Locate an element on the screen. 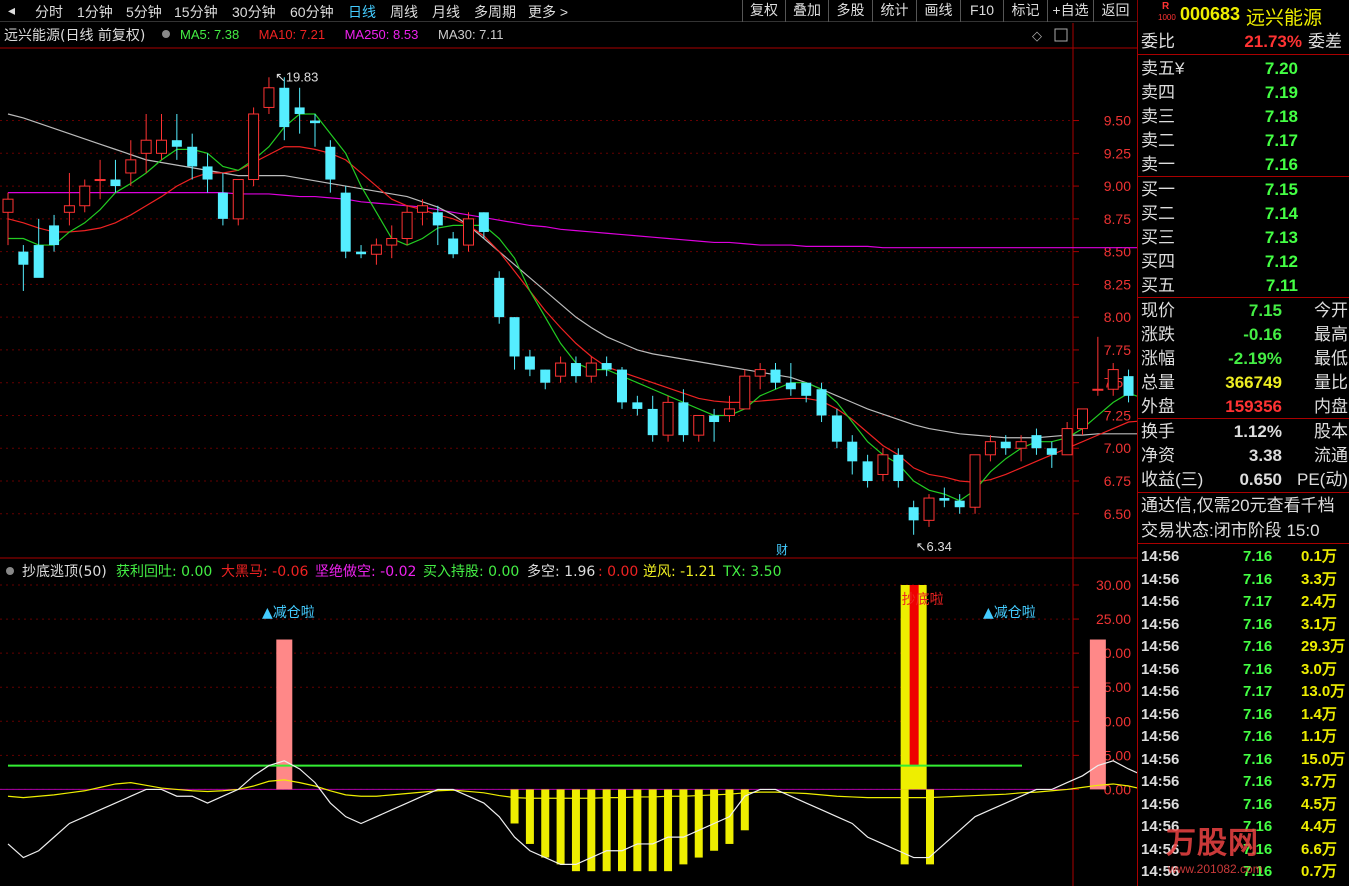 The height and width of the screenshot is (886, 1349). tab-8: 月线 is located at coordinates (446, 12).